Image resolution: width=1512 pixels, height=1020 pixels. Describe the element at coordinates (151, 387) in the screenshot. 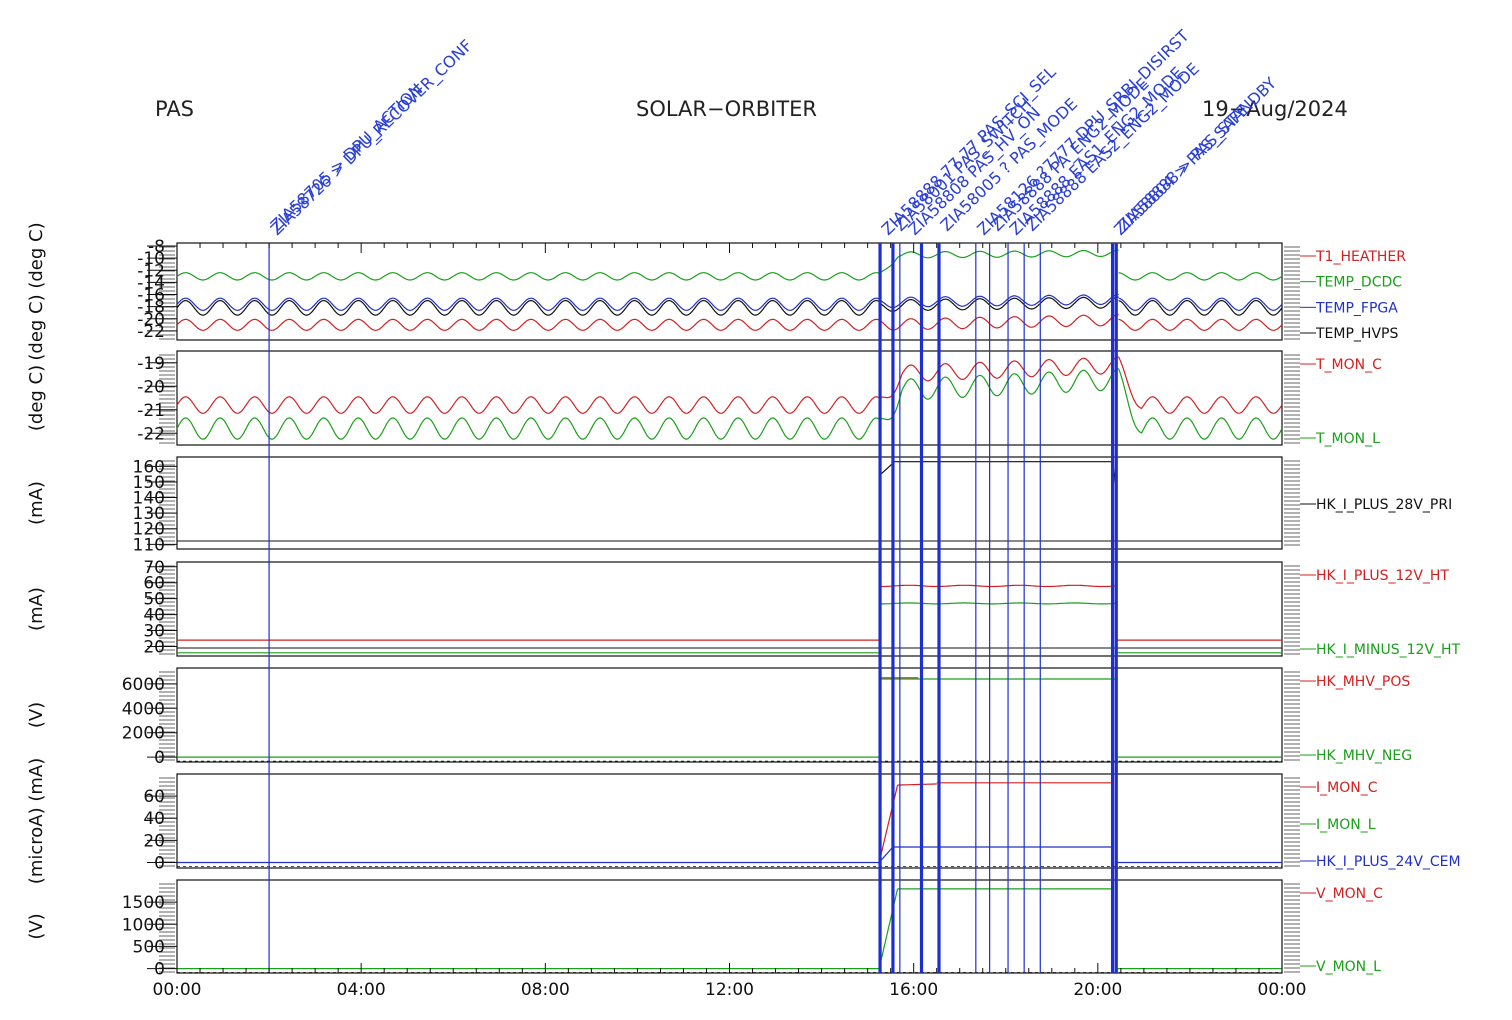

I see `y-tick-label: -20` at that location.